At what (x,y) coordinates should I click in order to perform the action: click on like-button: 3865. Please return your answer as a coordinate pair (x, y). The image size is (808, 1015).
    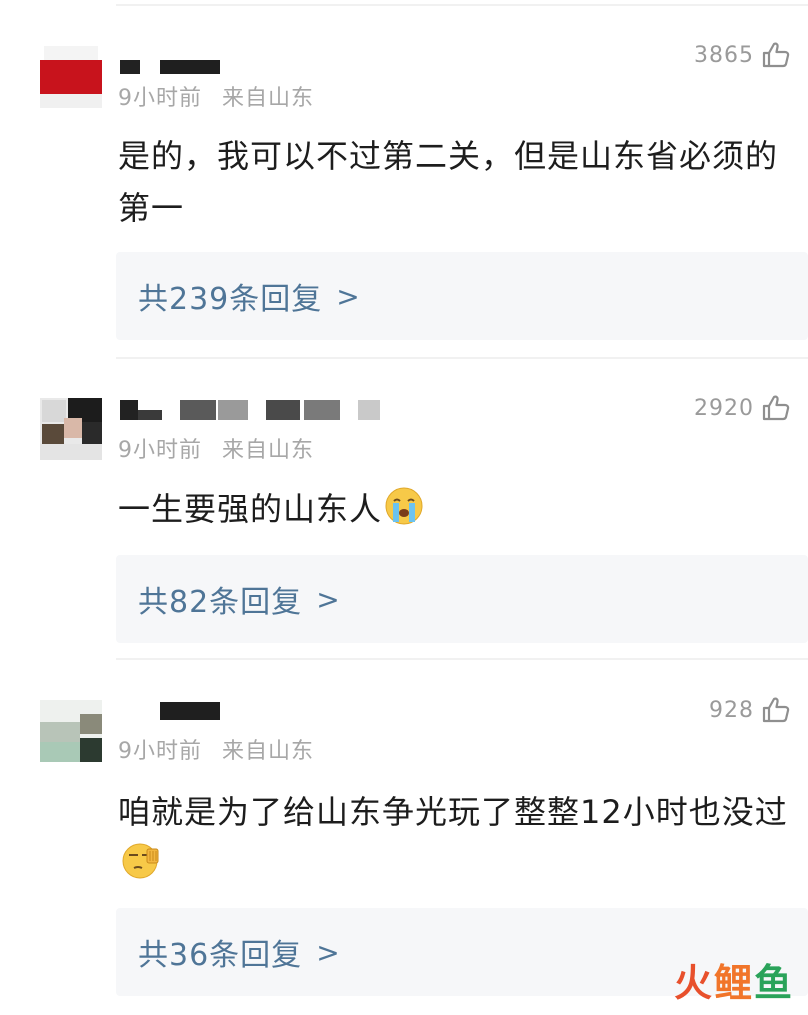
    Looking at the image, I should click on (742, 55).